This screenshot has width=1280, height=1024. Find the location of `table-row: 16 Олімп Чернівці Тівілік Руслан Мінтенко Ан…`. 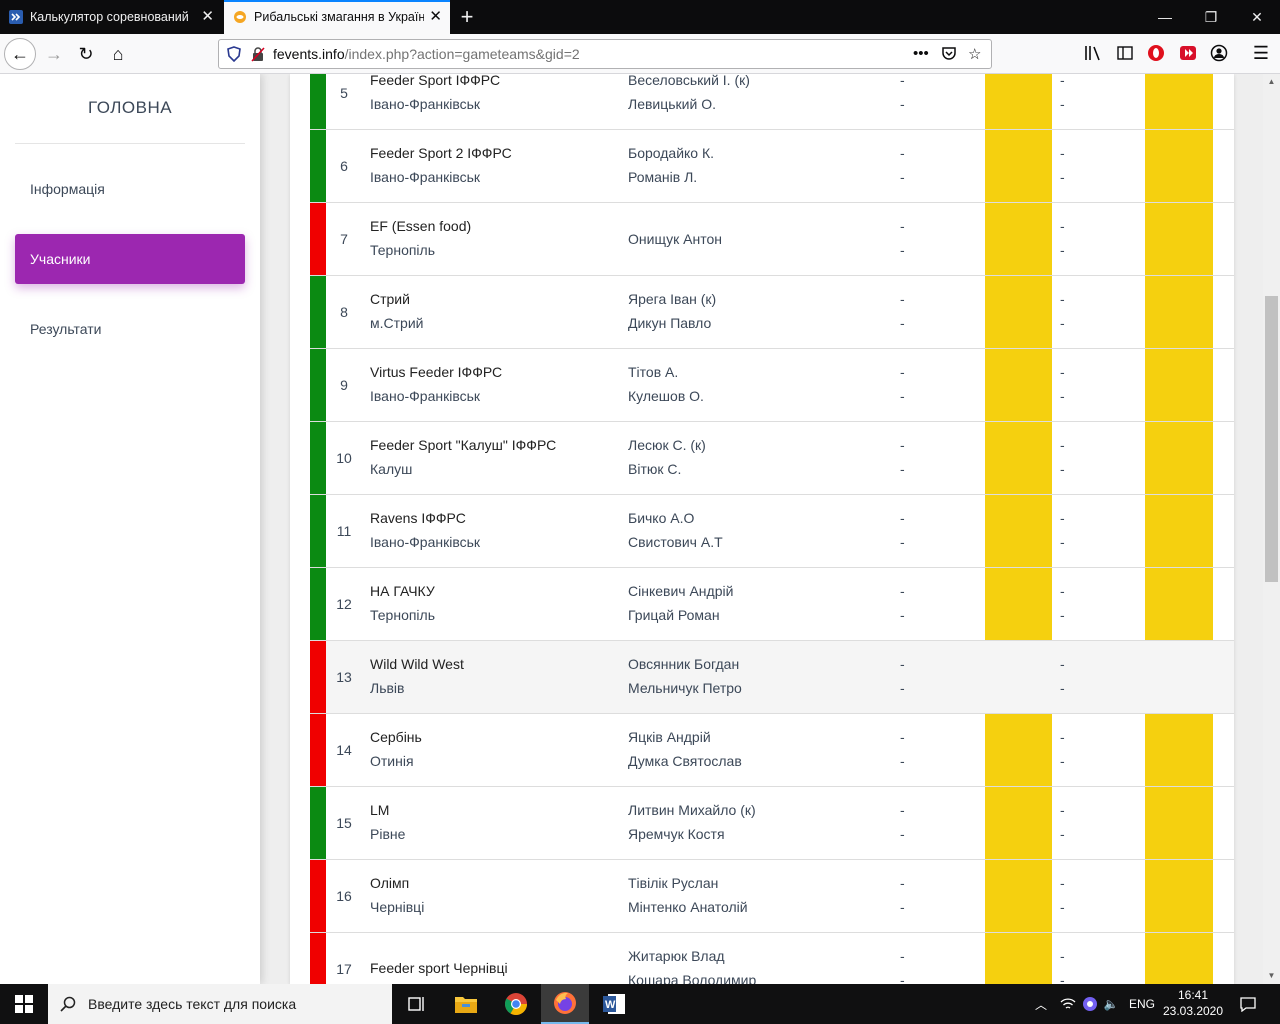

table-row: 16 Олімп Чернівці Тівілік Руслан Мінтенко Ан… is located at coordinates (772, 896).